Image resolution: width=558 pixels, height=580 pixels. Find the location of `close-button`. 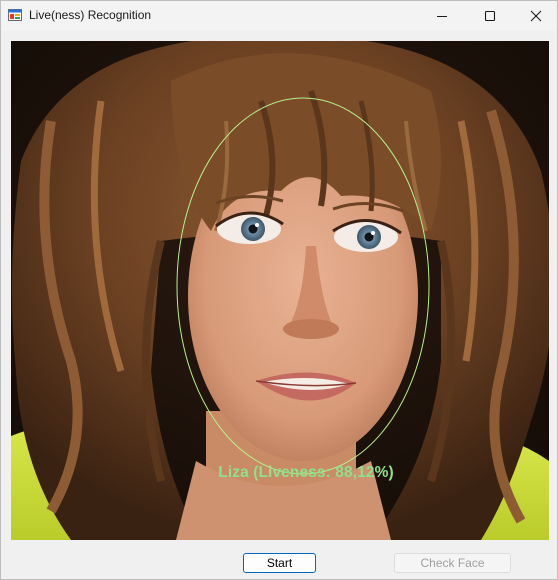

close-button is located at coordinates (535, 16).